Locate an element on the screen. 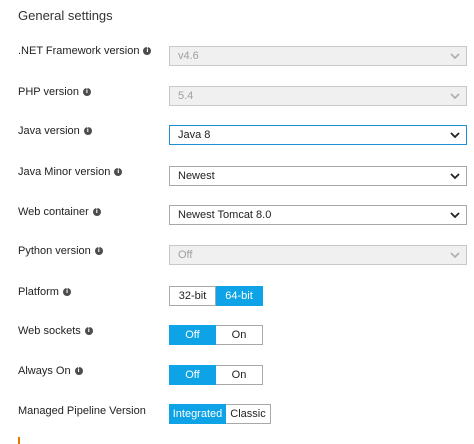 The image size is (474, 444). section-title: General settings is located at coordinates (65, 15).